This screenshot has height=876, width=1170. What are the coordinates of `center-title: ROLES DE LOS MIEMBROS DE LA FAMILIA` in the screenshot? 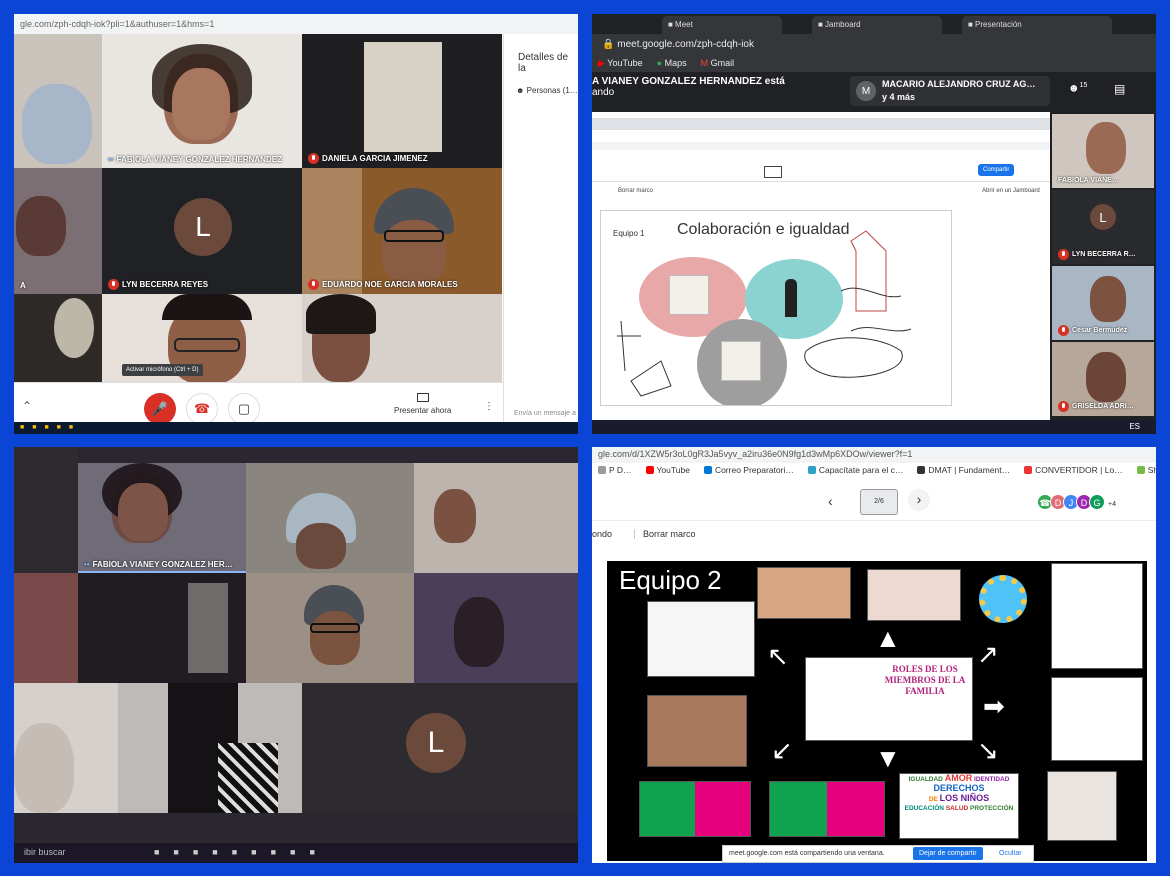 It's located at (925, 680).